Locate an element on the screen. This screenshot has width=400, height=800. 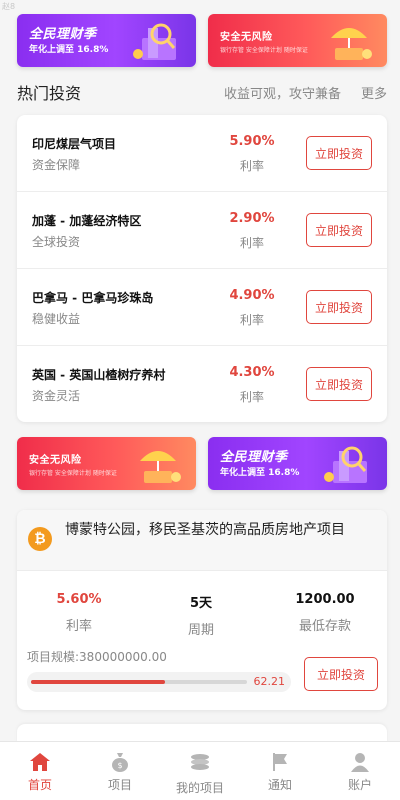
more-link: 更多 is located at coordinates (374, 92).